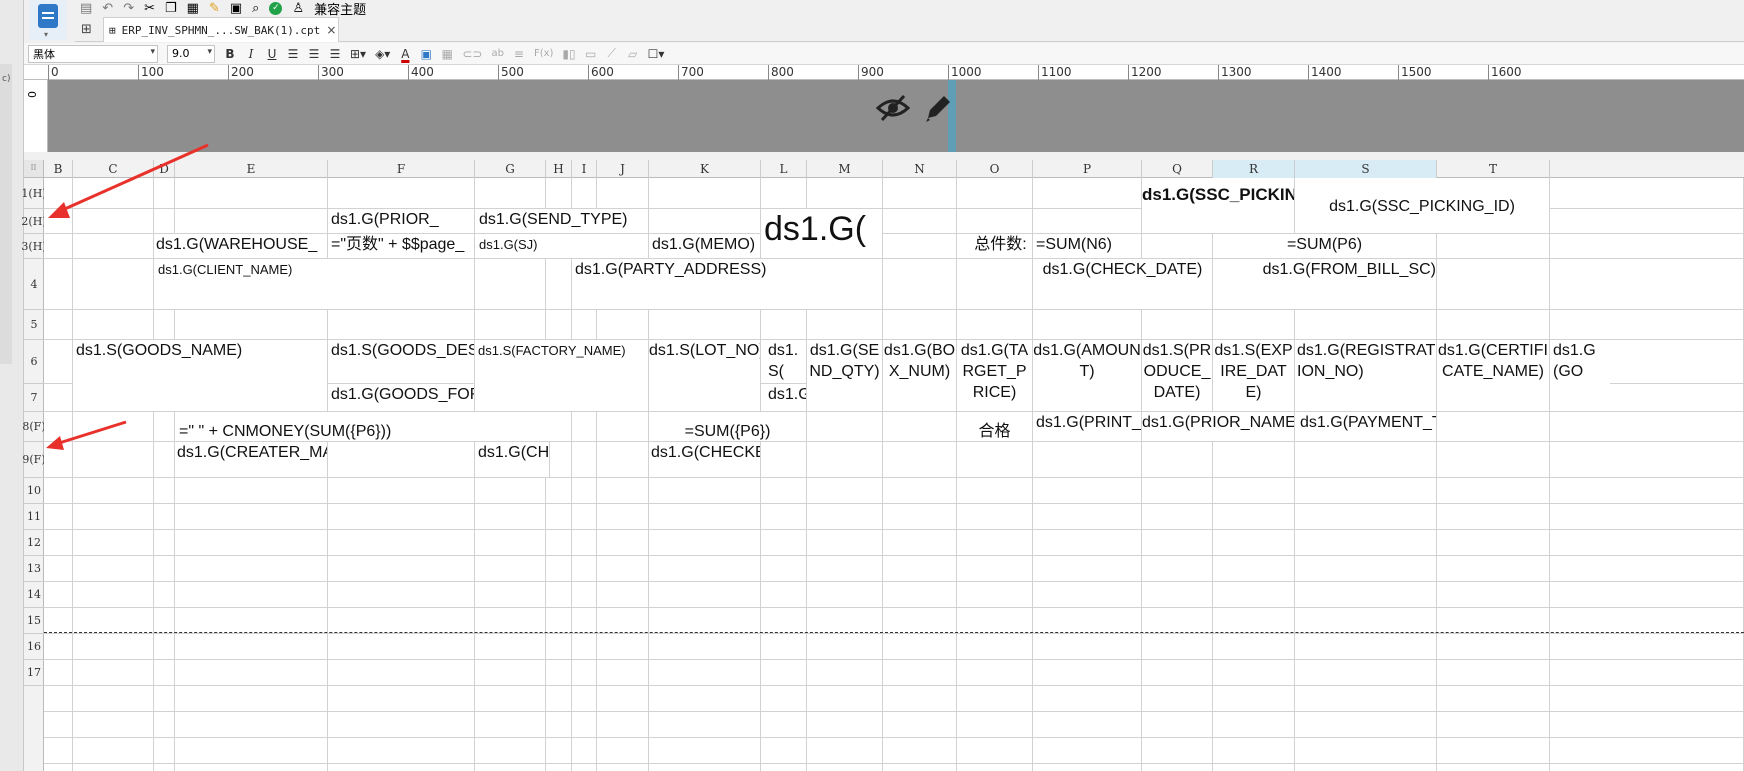 This screenshot has width=1744, height=771. I want to click on cell-f3: ="页数" + $$page_, so click(401, 246).